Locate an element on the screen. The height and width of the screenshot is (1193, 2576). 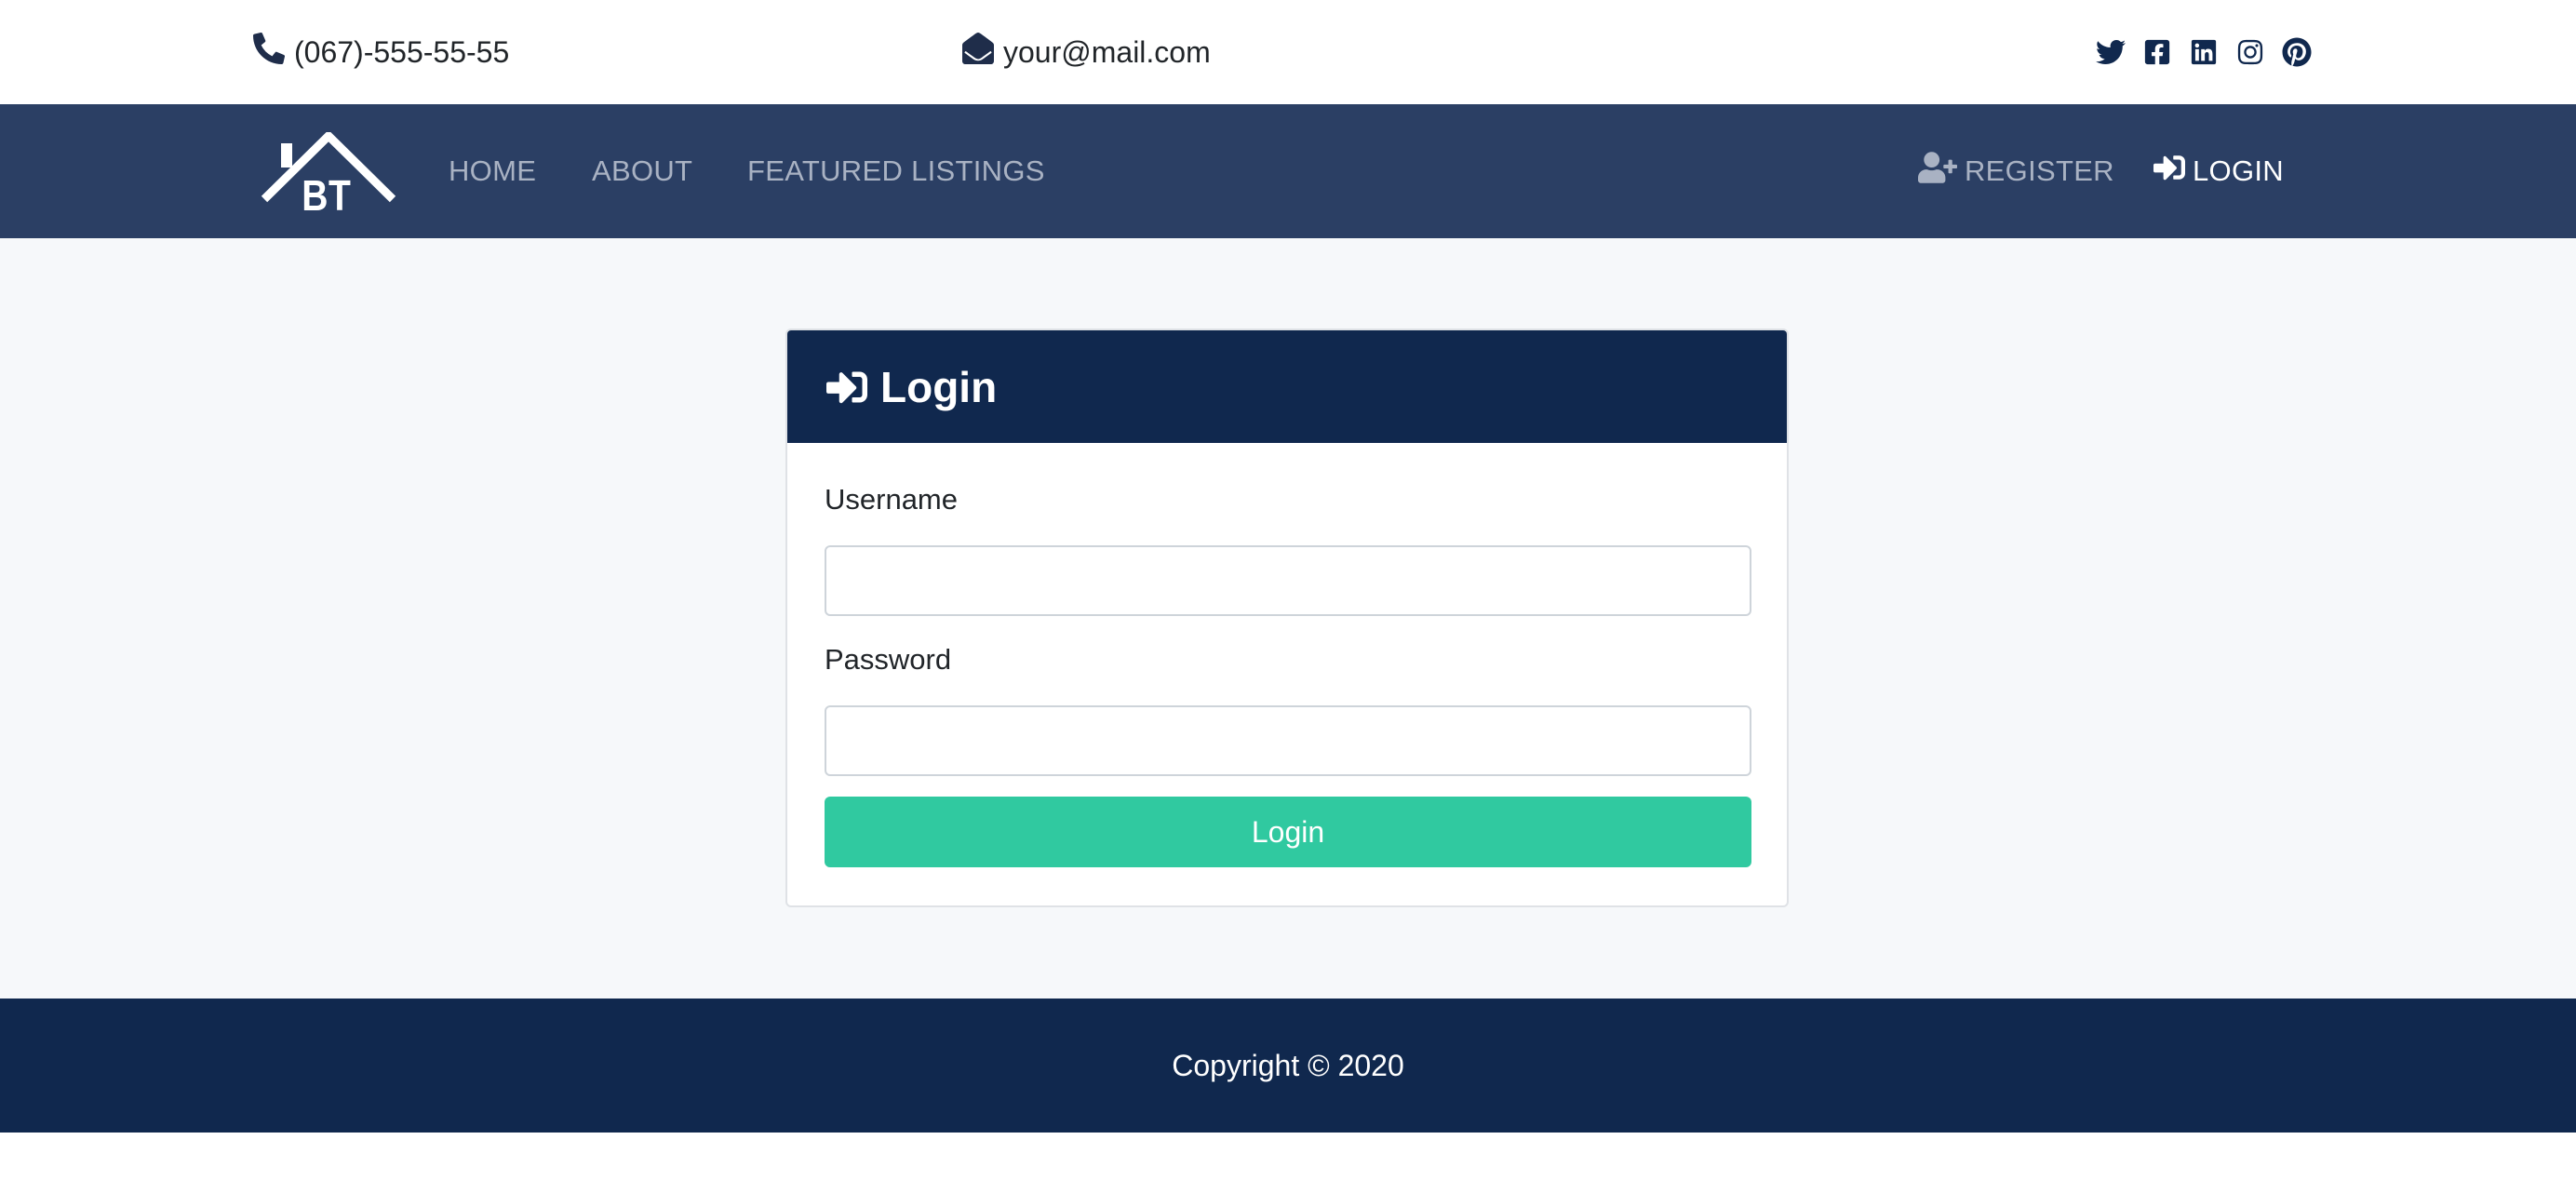
phone-icon is located at coordinates (273, 52).